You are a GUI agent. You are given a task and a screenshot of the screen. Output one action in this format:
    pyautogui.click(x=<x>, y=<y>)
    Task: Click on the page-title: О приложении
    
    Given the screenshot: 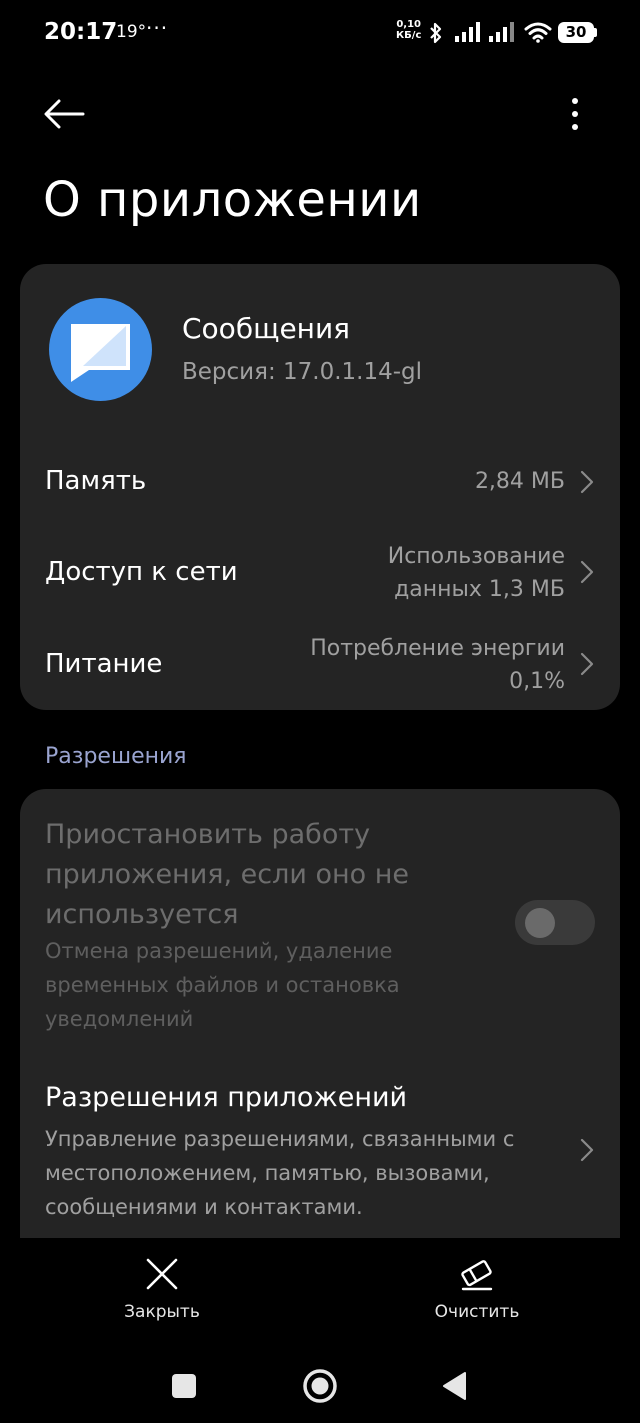 What is the action you would take?
    pyautogui.click(x=232, y=200)
    